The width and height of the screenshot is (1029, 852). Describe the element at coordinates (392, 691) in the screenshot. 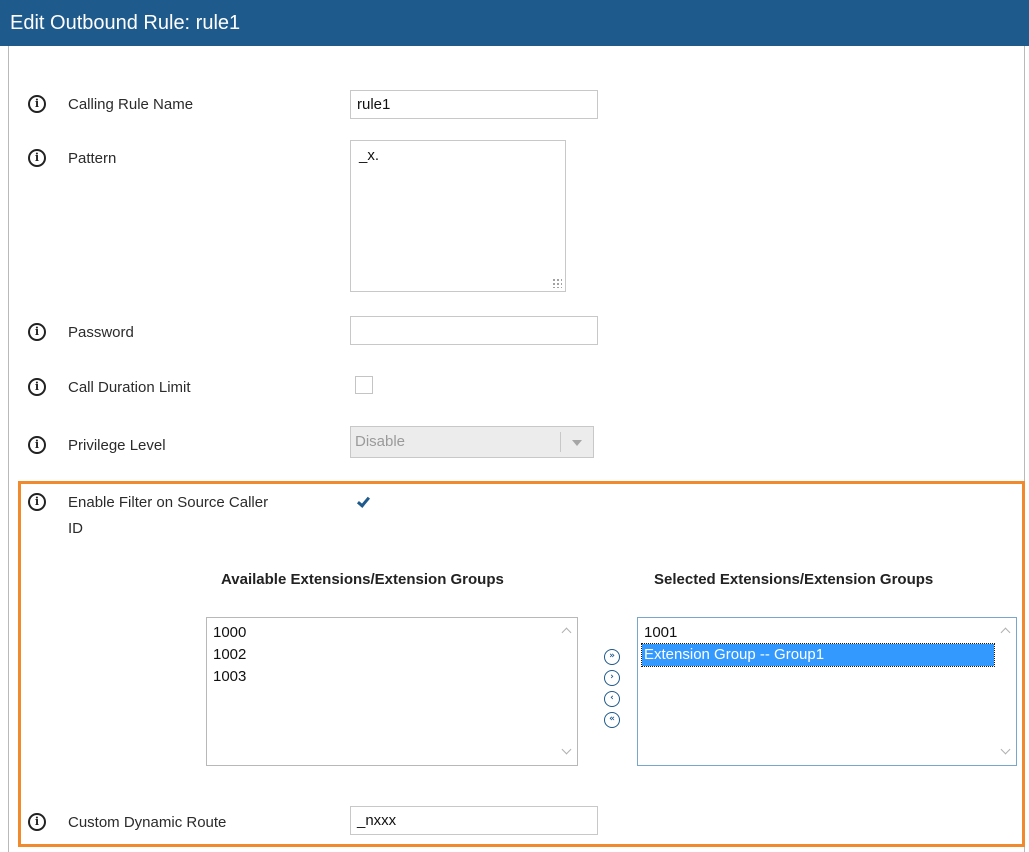

I see `available-extensions-list: 1000 1002 1003` at that location.